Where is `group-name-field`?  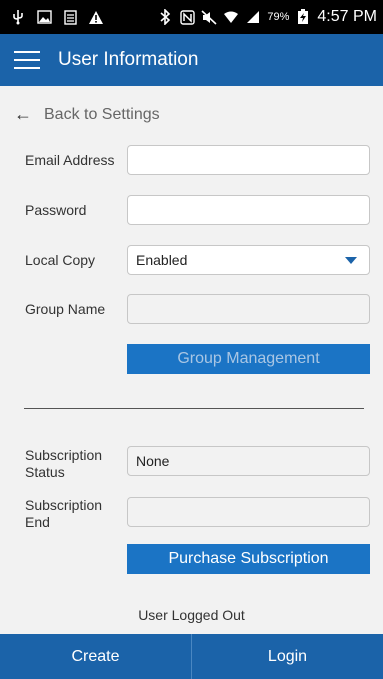 group-name-field is located at coordinates (248, 309).